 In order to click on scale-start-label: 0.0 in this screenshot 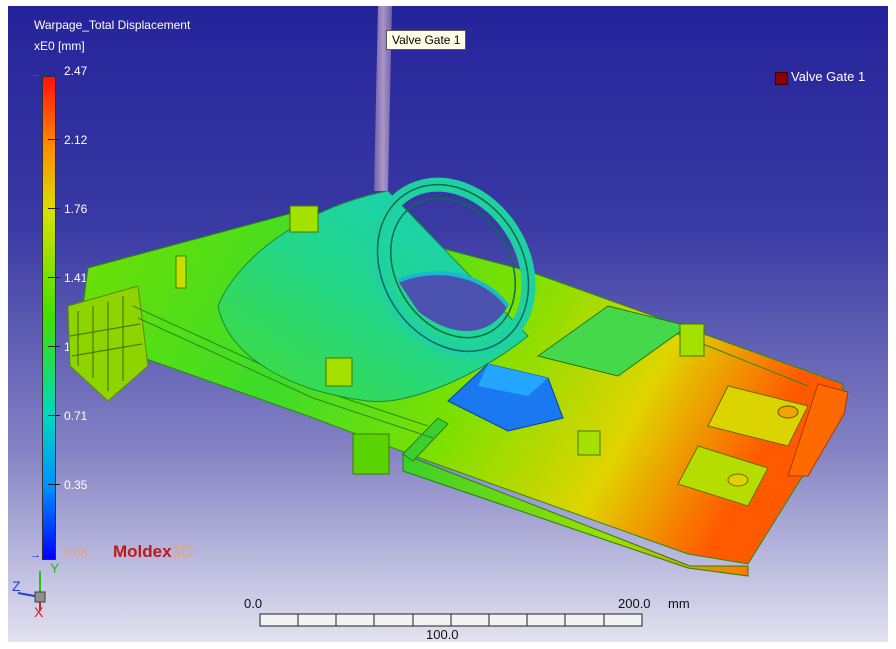, I will do `click(253, 603)`.